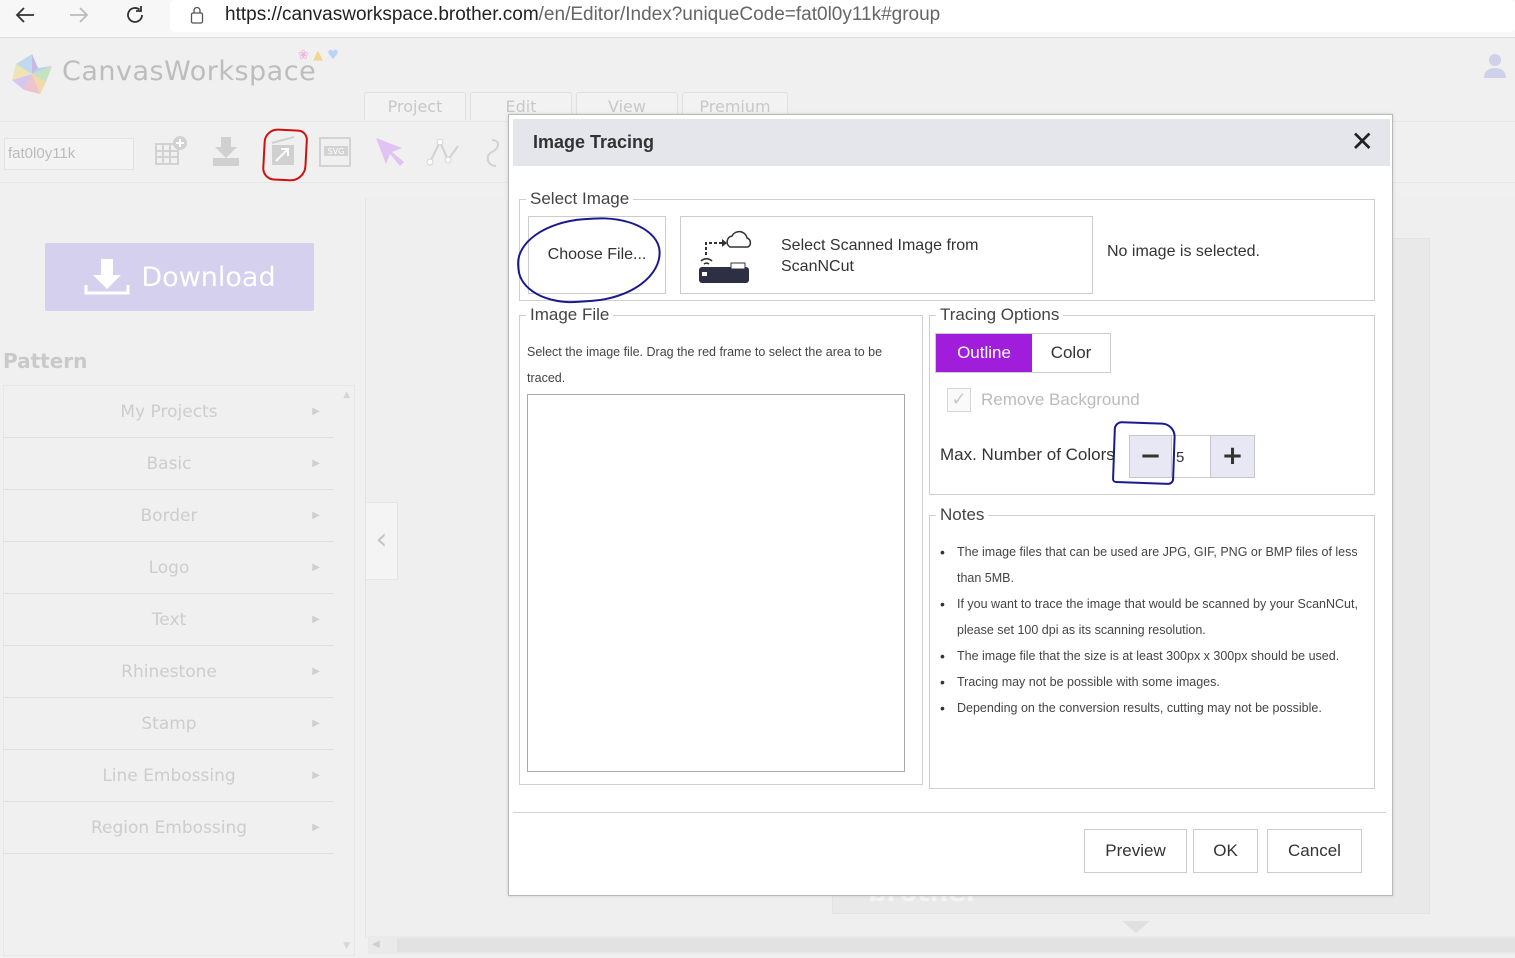 Image resolution: width=1515 pixels, height=958 pixels. What do you see at coordinates (69, 154) in the screenshot?
I see `project-code-field: fat0l0y11k` at bounding box center [69, 154].